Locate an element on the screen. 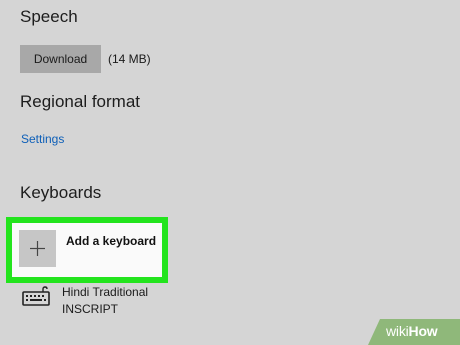 The height and width of the screenshot is (345, 460). add-keyboard-tile is located at coordinates (37, 248).